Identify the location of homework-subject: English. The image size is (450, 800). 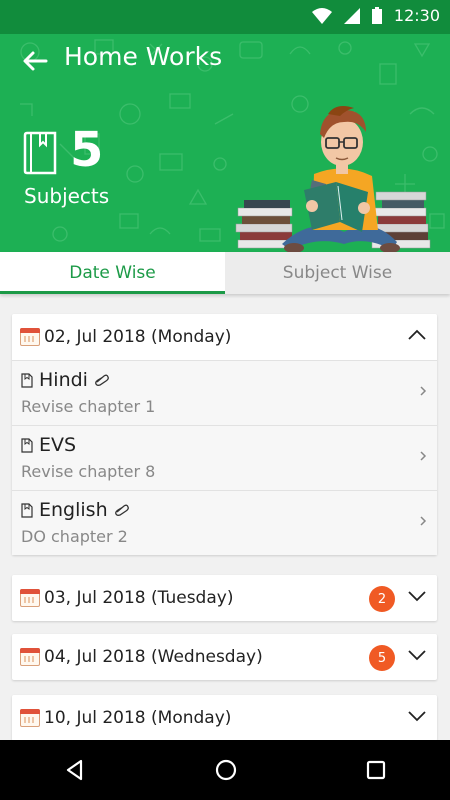
(73, 510).